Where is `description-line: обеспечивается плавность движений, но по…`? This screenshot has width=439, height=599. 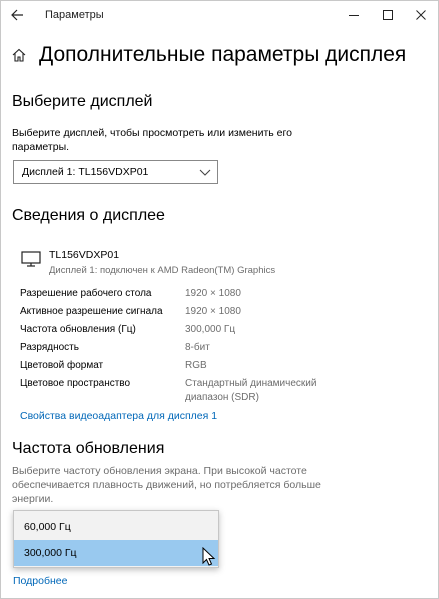 description-line: обеспечивается плавность движений, но по… is located at coordinates (166, 485).